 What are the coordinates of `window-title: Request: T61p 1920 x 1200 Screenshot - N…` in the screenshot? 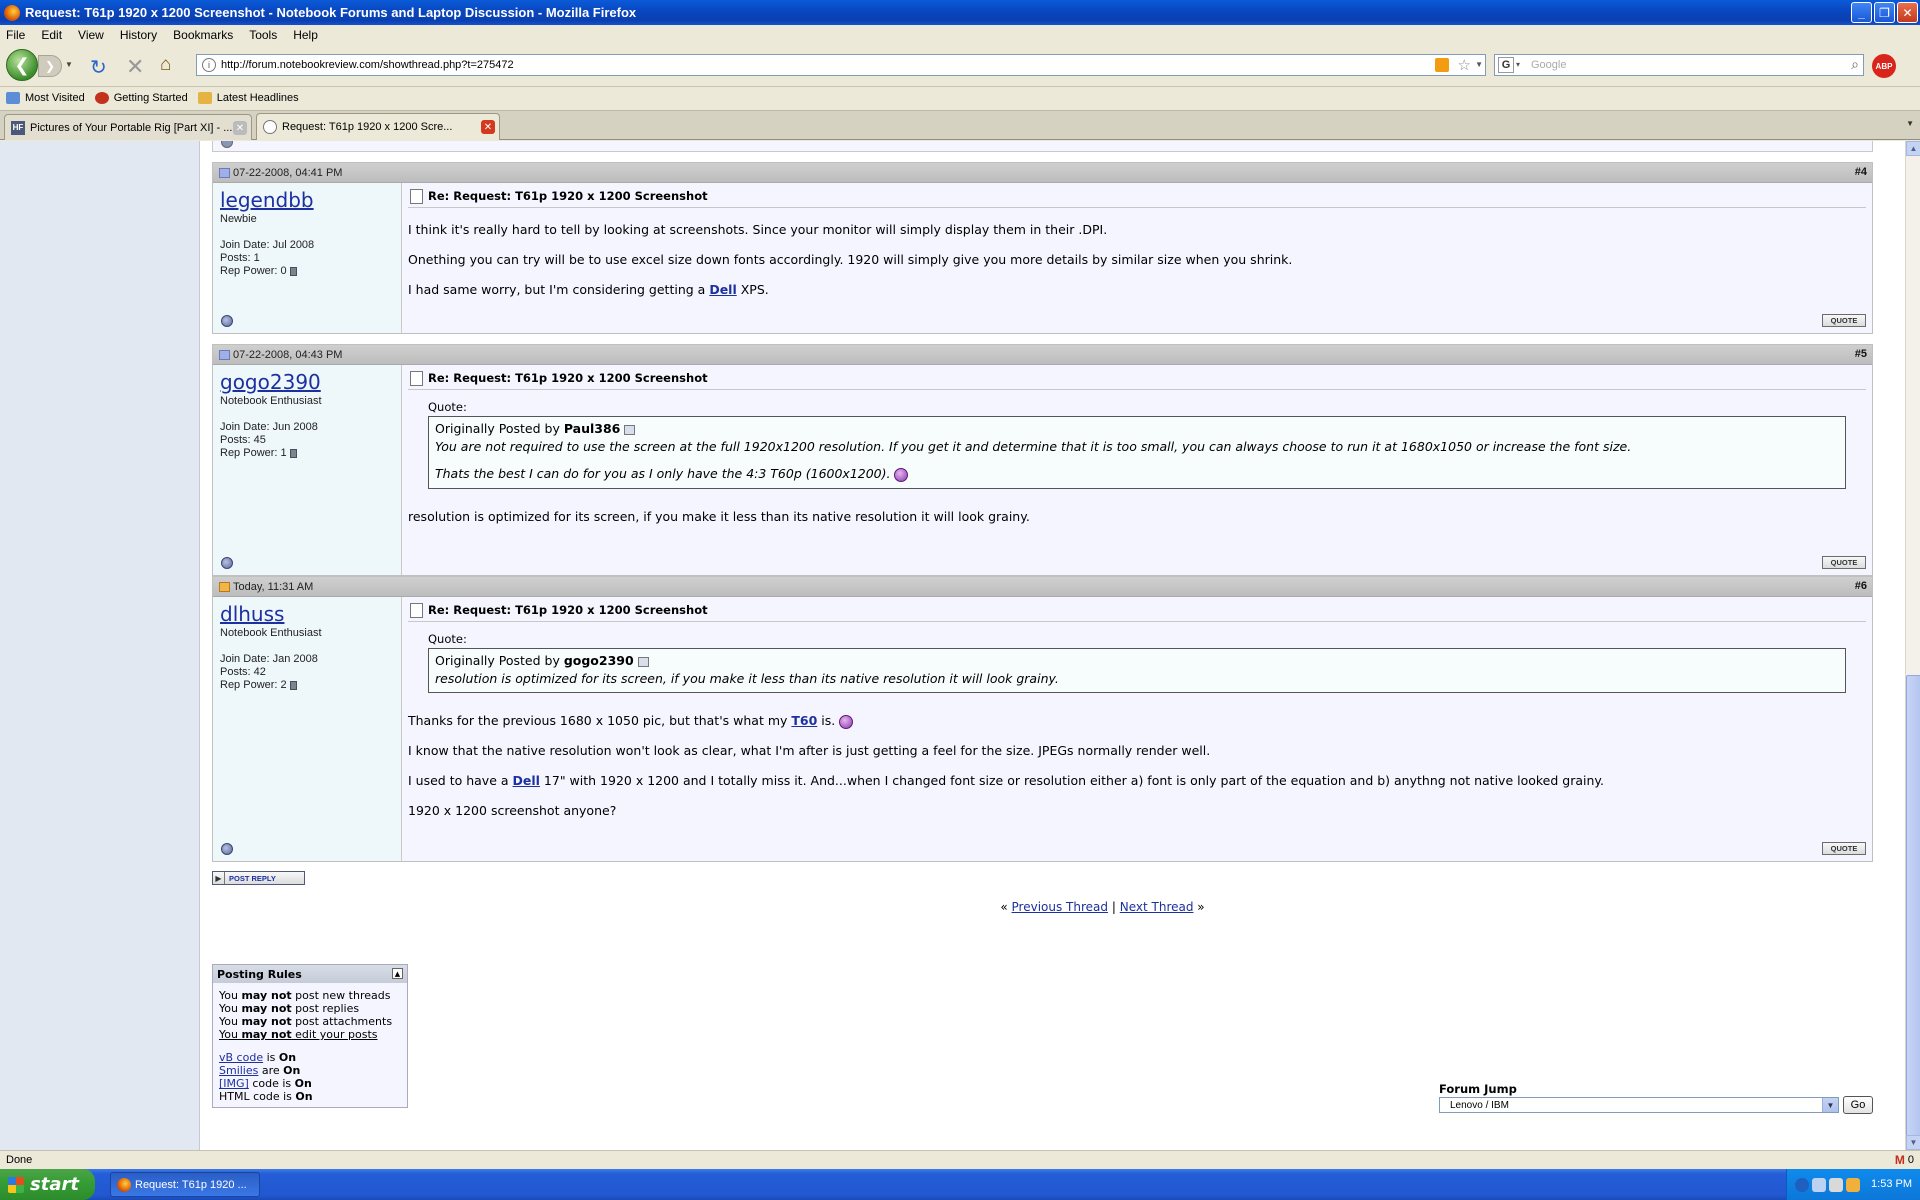 It's located at (331, 12).